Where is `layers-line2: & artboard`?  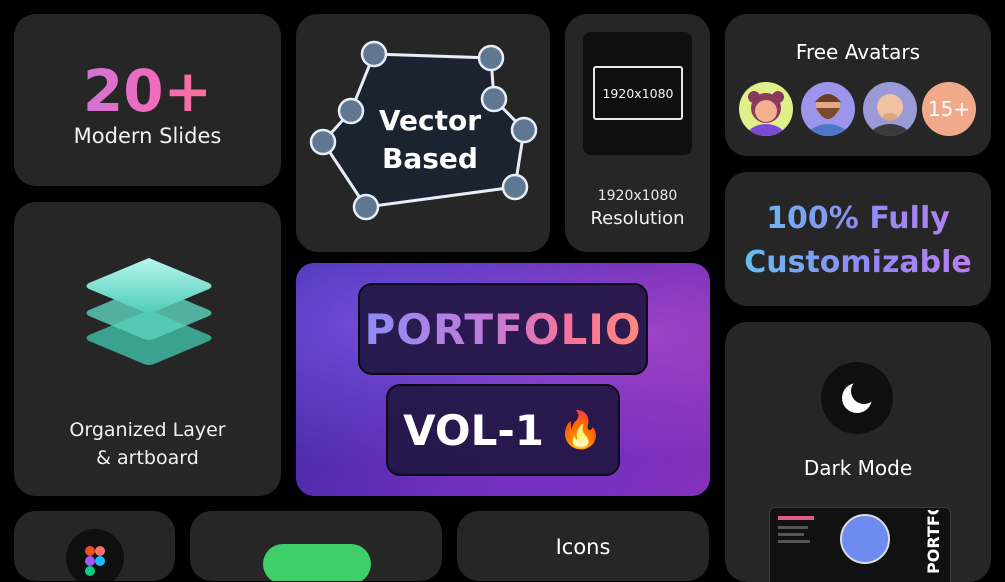 layers-line2: & artboard is located at coordinates (147, 458).